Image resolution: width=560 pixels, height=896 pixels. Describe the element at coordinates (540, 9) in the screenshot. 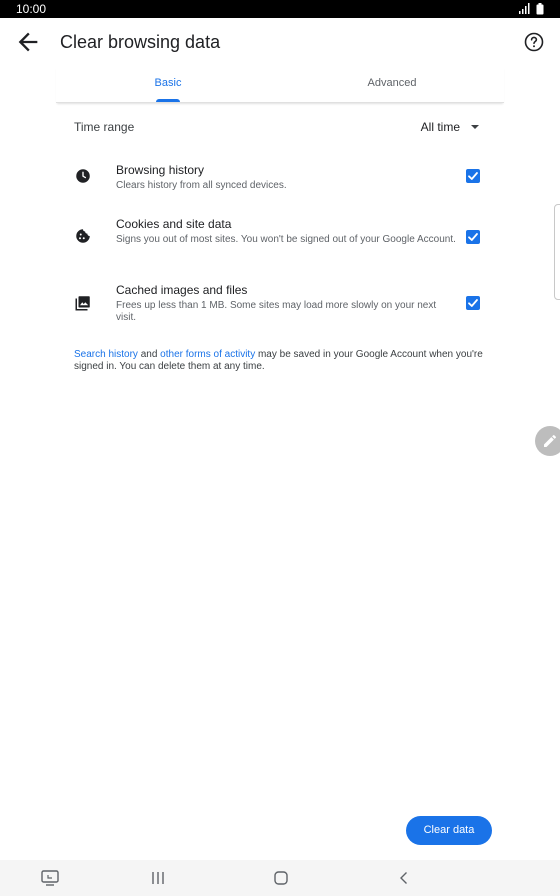

I see `battery-icon` at that location.